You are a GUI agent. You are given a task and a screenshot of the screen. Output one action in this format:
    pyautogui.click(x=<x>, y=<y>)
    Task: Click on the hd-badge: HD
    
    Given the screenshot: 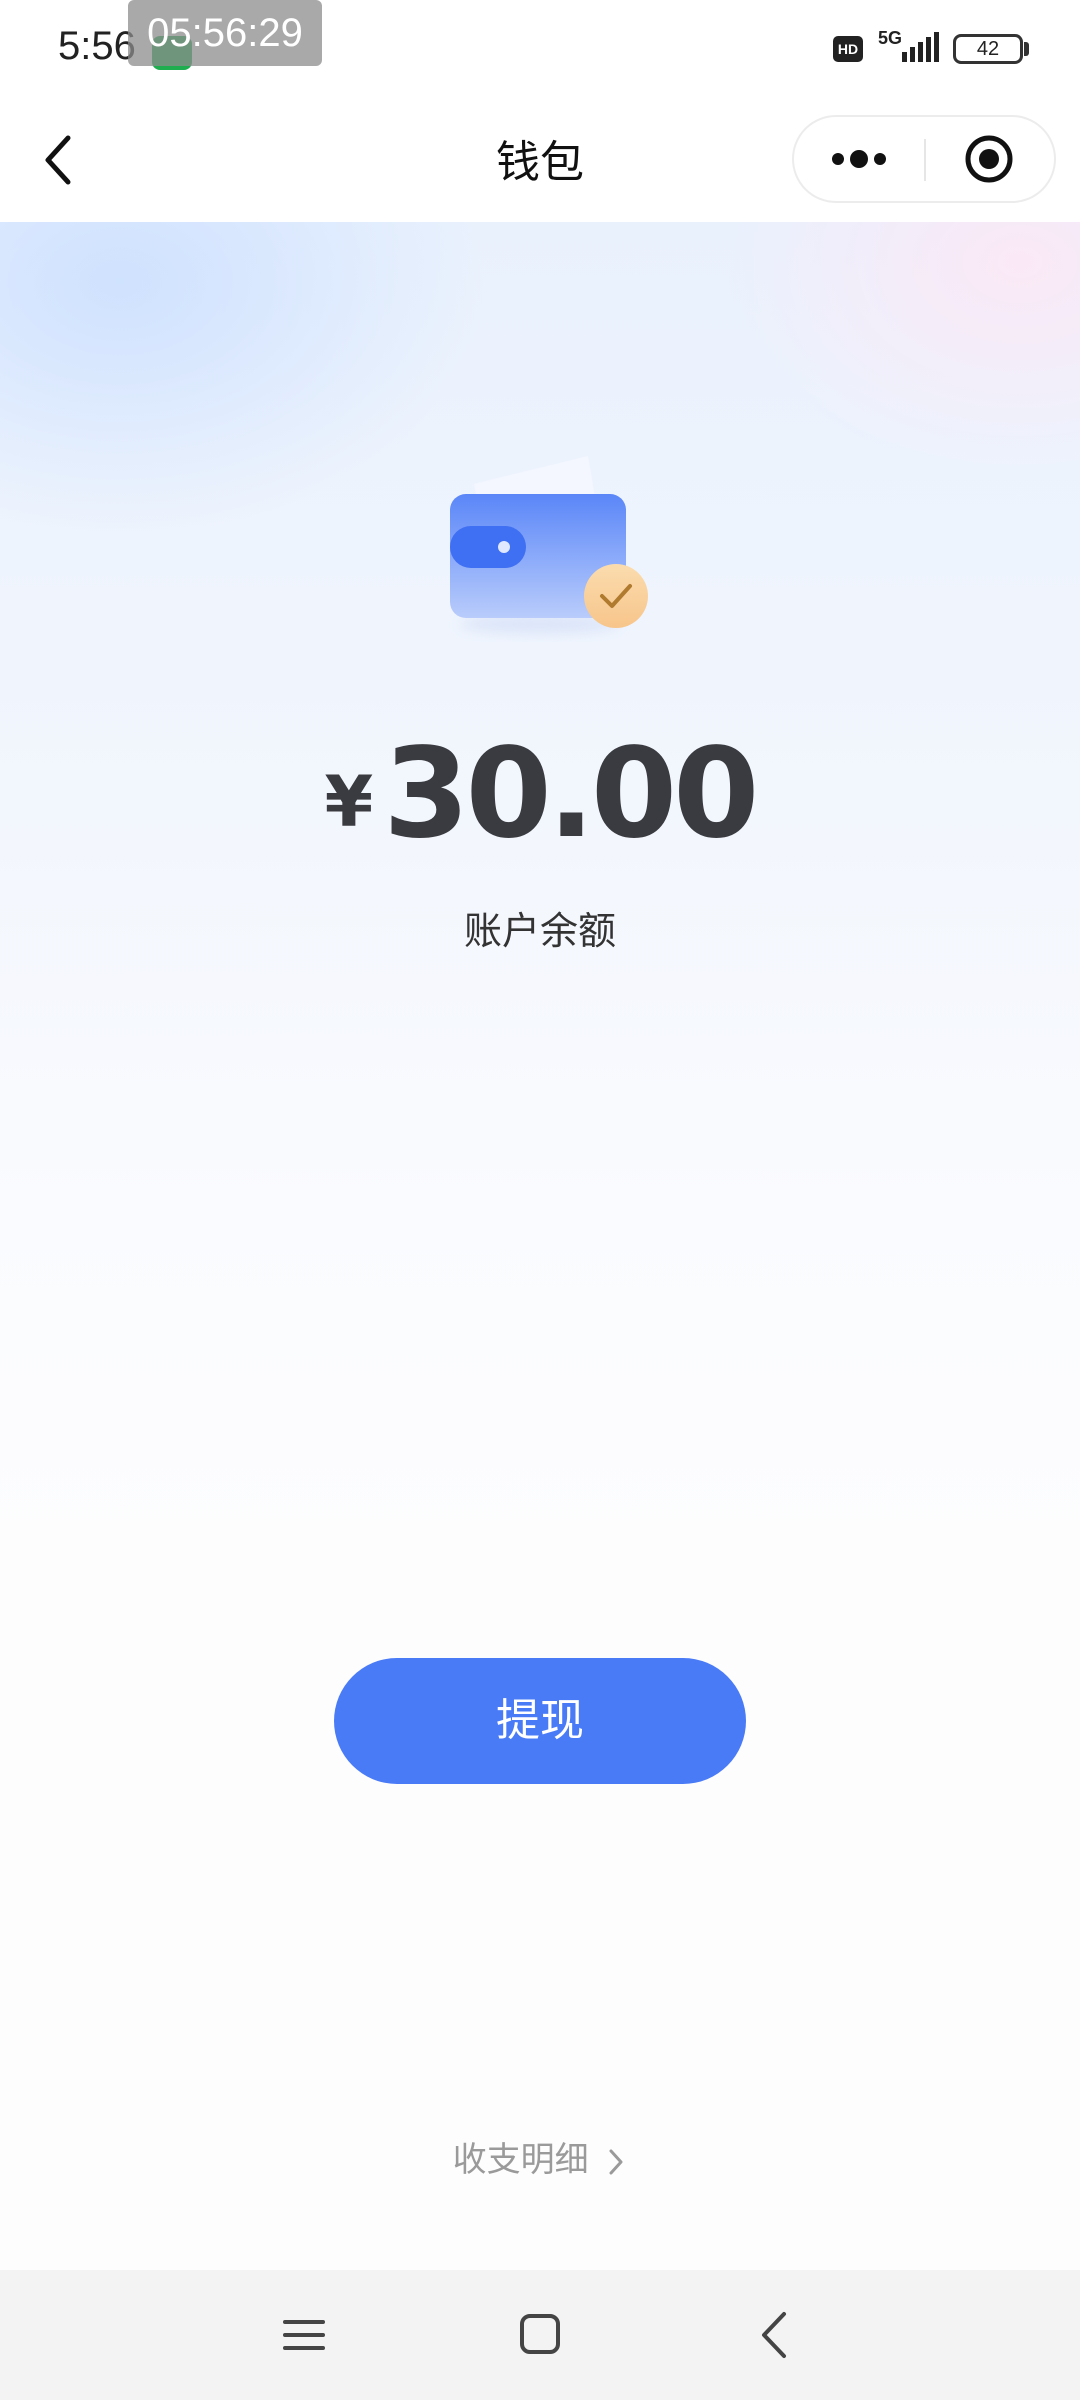 What is the action you would take?
    pyautogui.click(x=848, y=49)
    